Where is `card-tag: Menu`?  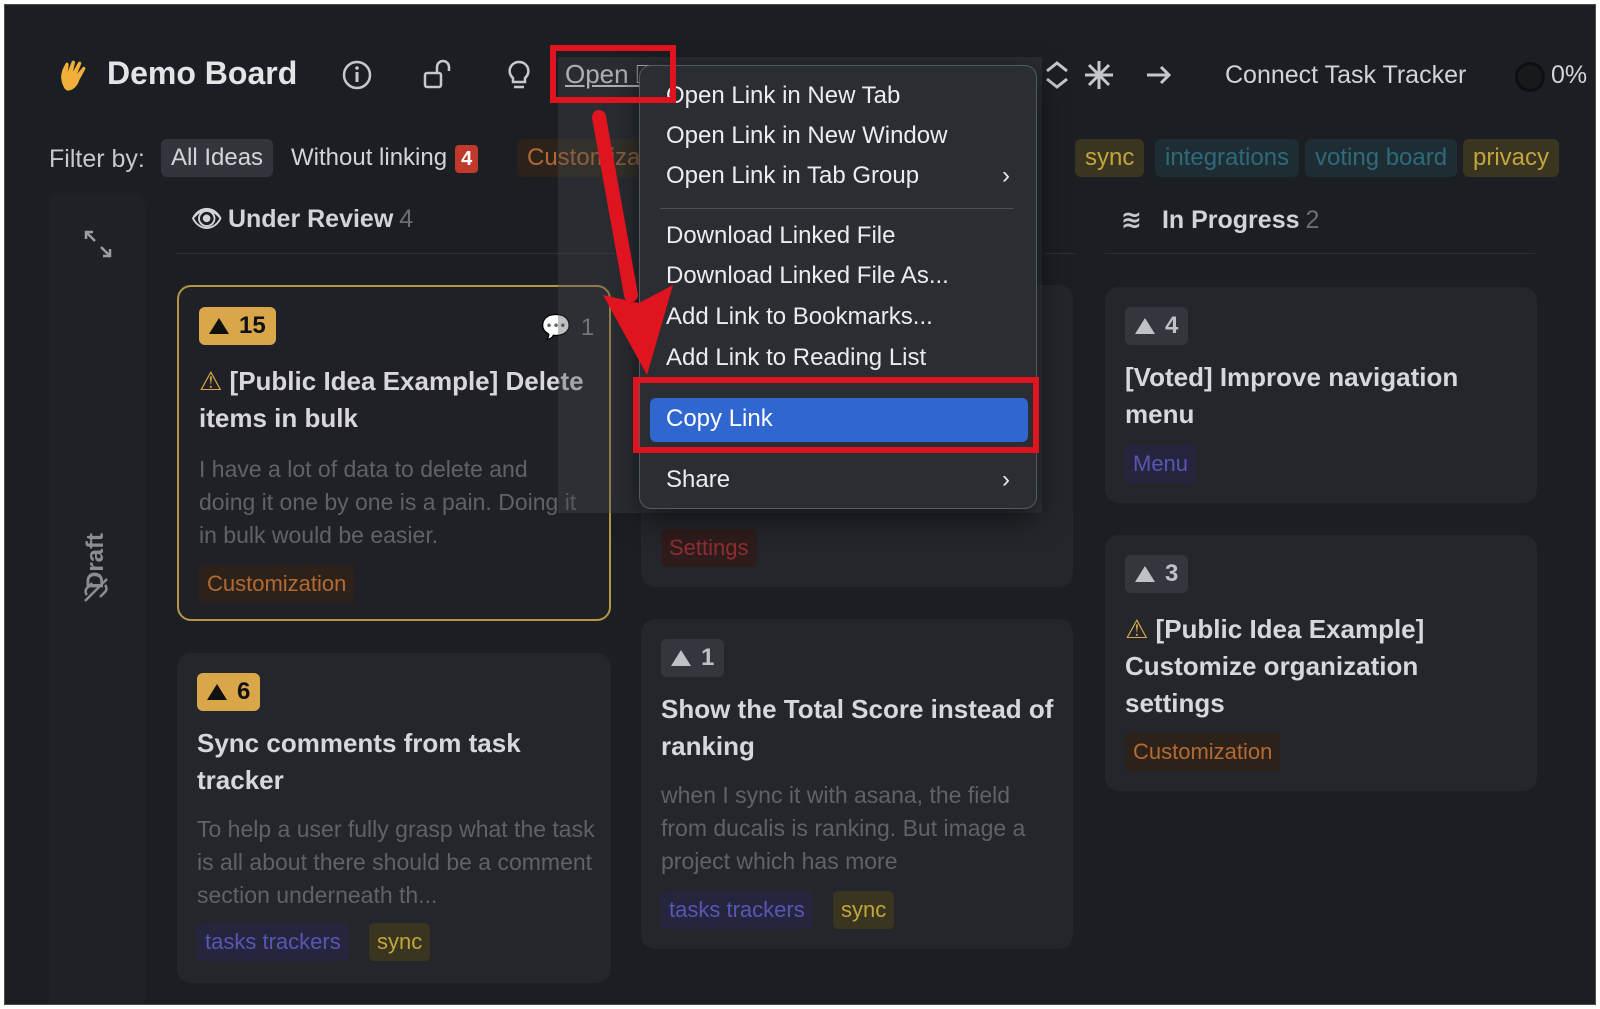 card-tag: Menu is located at coordinates (1161, 464).